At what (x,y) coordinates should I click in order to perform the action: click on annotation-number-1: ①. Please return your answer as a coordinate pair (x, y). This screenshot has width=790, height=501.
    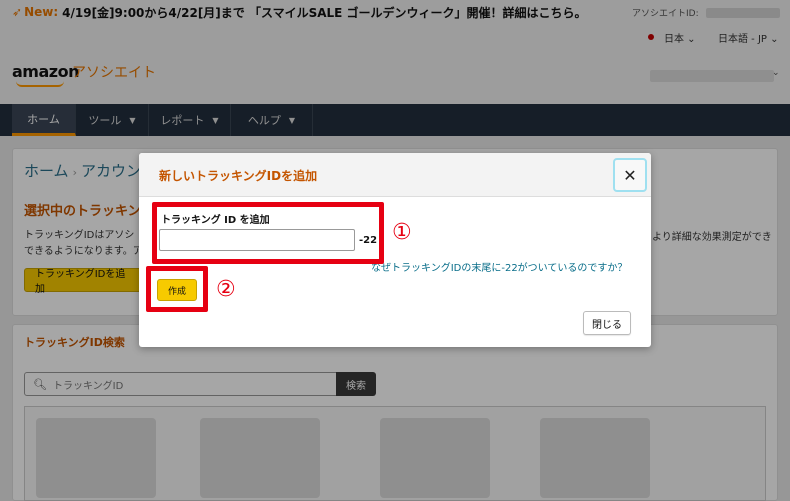
    Looking at the image, I should click on (402, 232).